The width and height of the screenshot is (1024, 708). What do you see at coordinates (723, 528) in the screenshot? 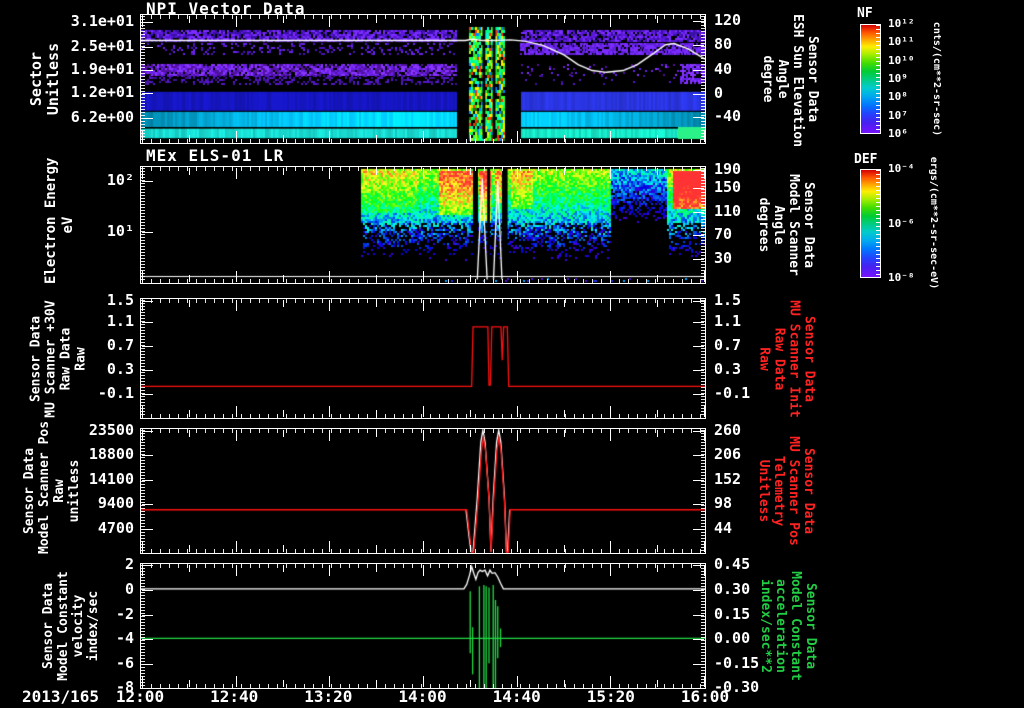
I see `y-tick-label-right: 44` at bounding box center [723, 528].